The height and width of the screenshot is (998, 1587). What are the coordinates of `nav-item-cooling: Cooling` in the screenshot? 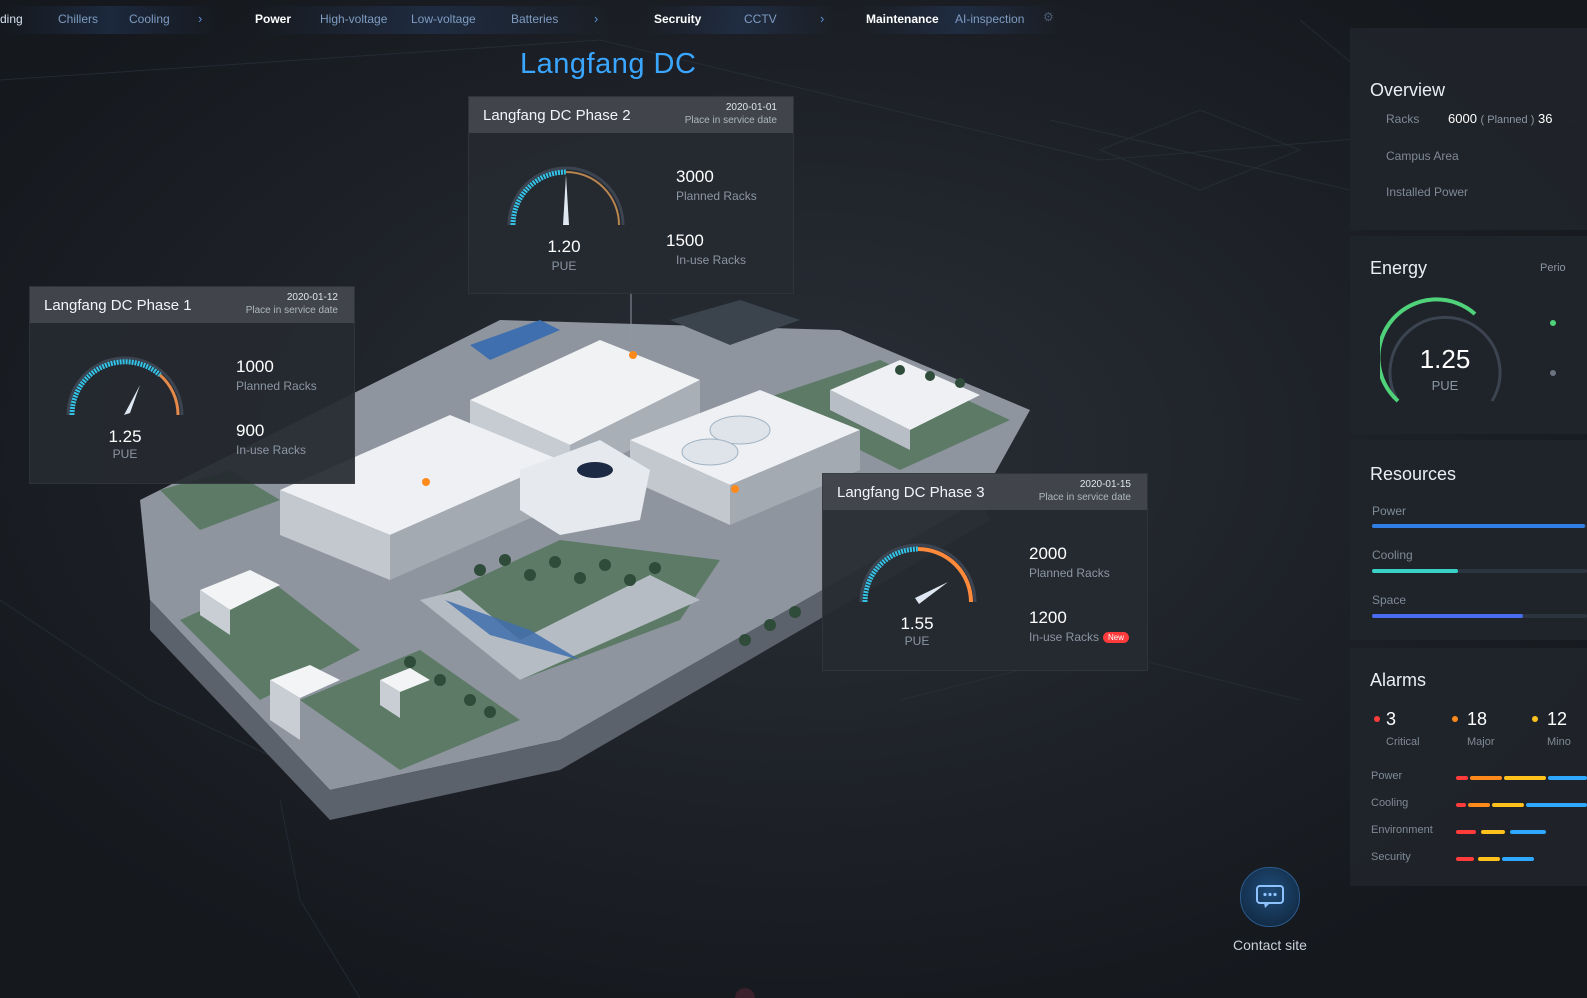 It's located at (149, 19).